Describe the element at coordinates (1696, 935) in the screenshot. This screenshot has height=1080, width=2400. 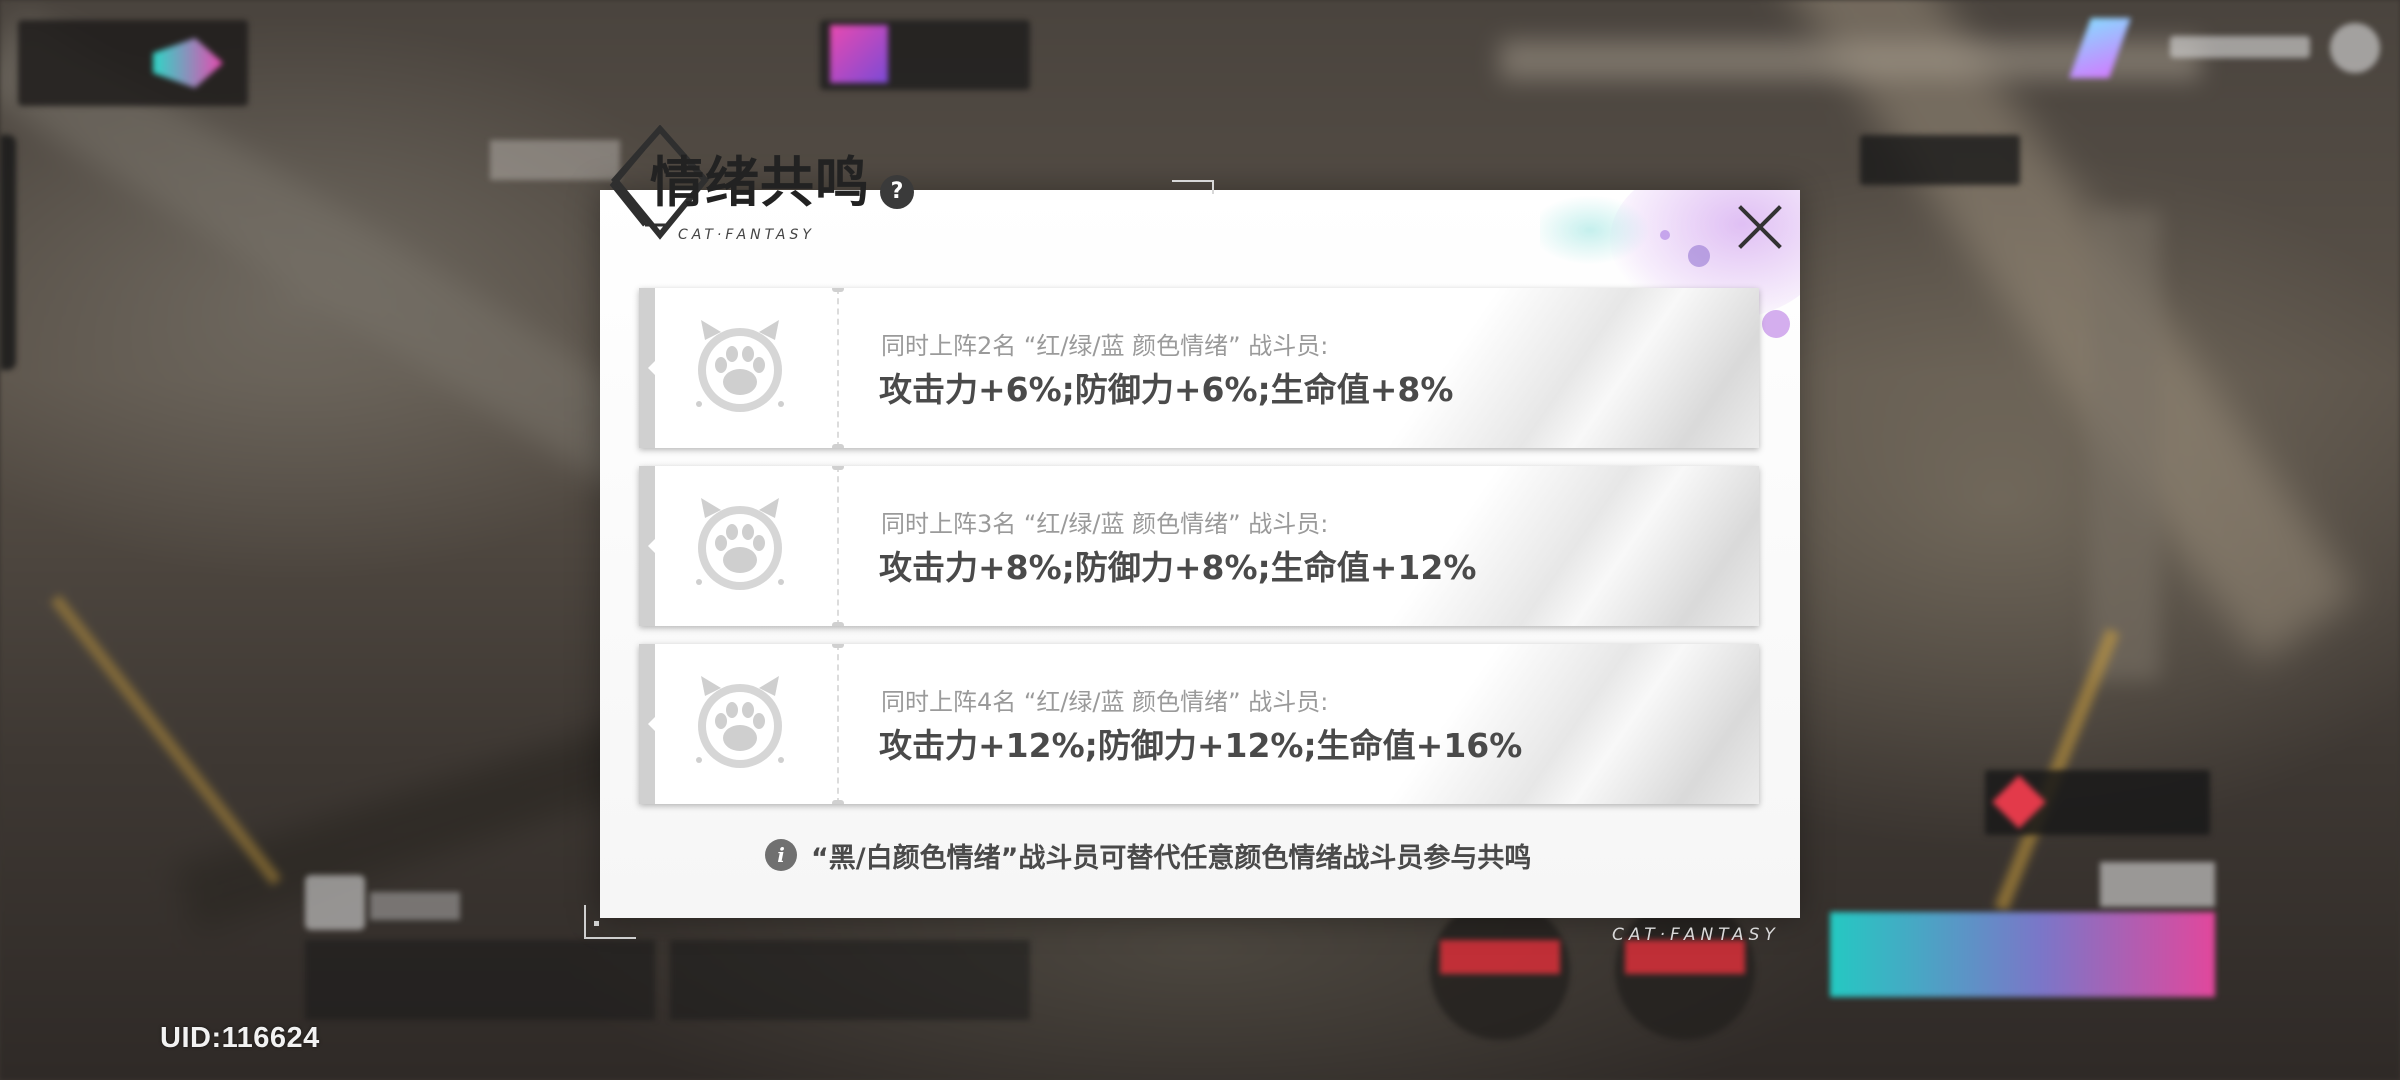
I see `brand-watermark: CAT·FANTASY` at that location.